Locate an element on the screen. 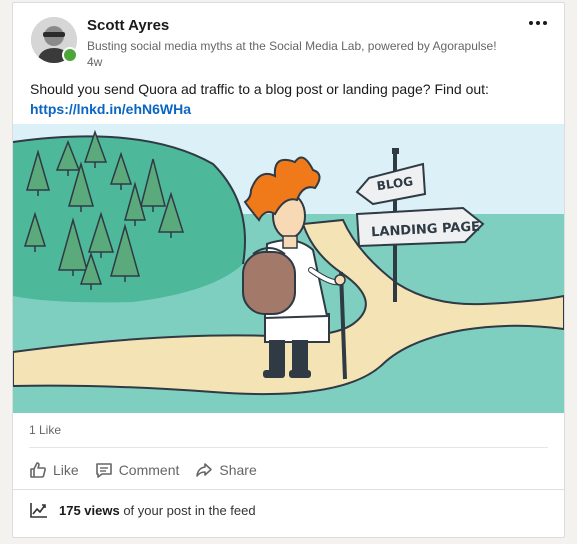  post-actions: Like Comment Share is located at coordinates (151, 470).